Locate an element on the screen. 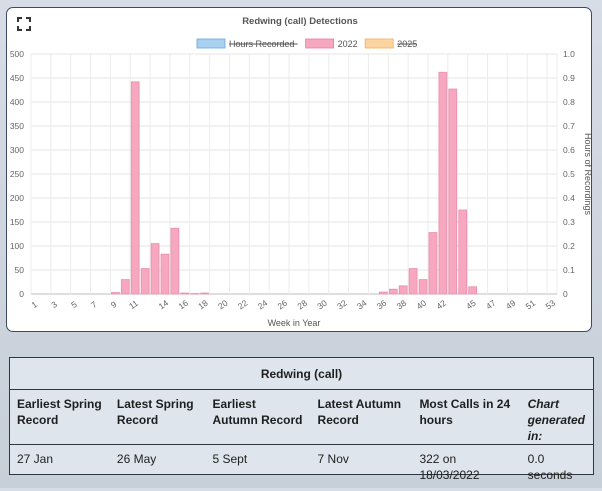 This screenshot has height=491, width=602. header-latest-spring: Latest Spring Record is located at coordinates (158, 417).